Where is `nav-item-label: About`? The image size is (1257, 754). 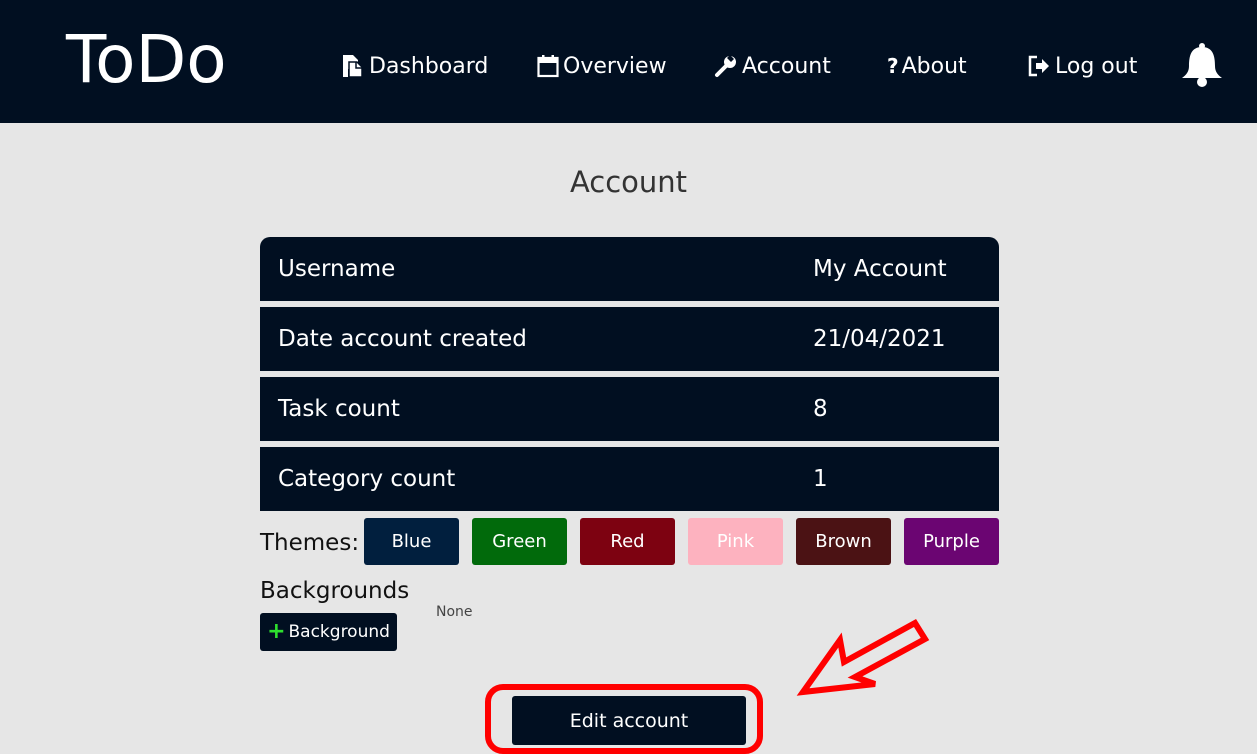
nav-item-label: About is located at coordinates (934, 66).